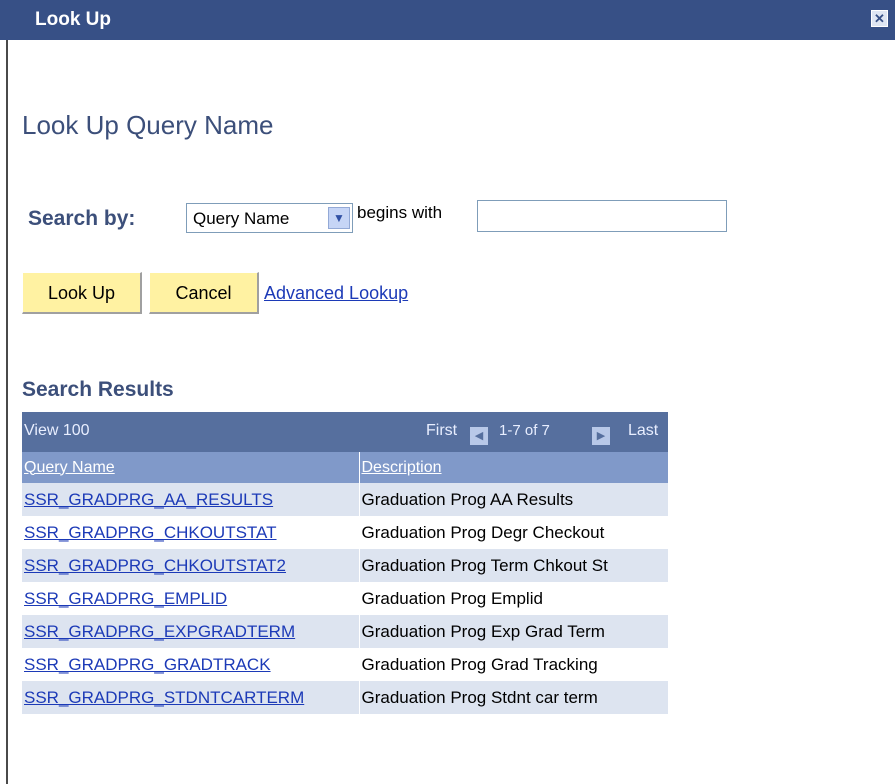 The image size is (895, 784). Describe the element at coordinates (82, 218) in the screenshot. I see `search-by-label: Search by:` at that location.